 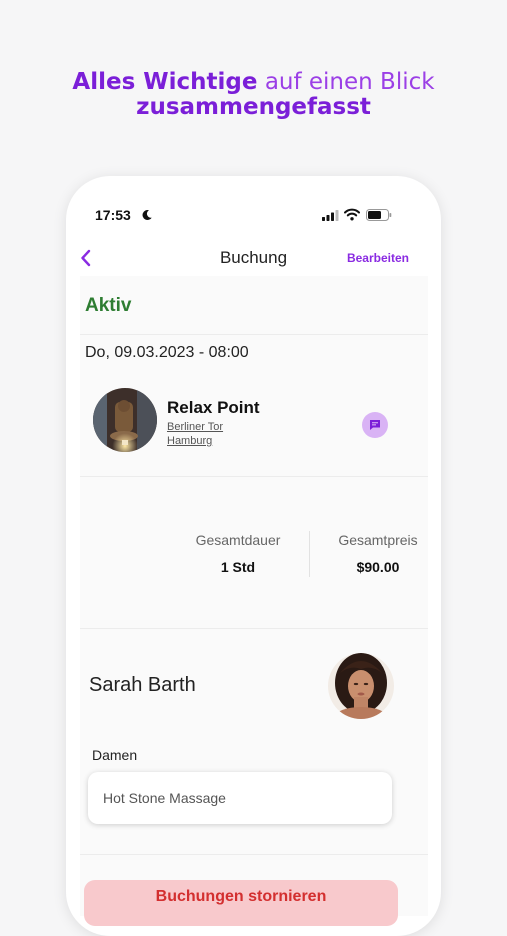 What do you see at coordinates (147, 214) in the screenshot?
I see `moon-icon` at bounding box center [147, 214].